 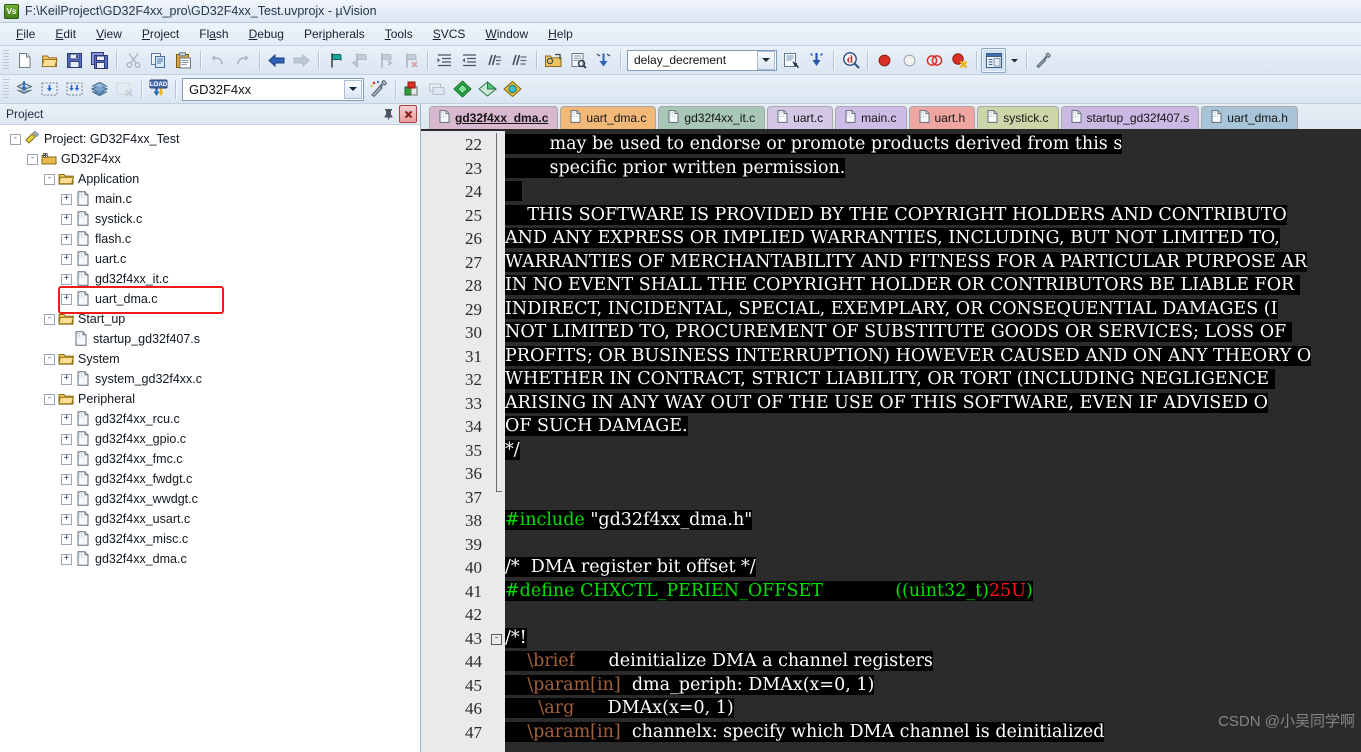 What do you see at coordinates (183, 60) in the screenshot?
I see `paste-icon` at bounding box center [183, 60].